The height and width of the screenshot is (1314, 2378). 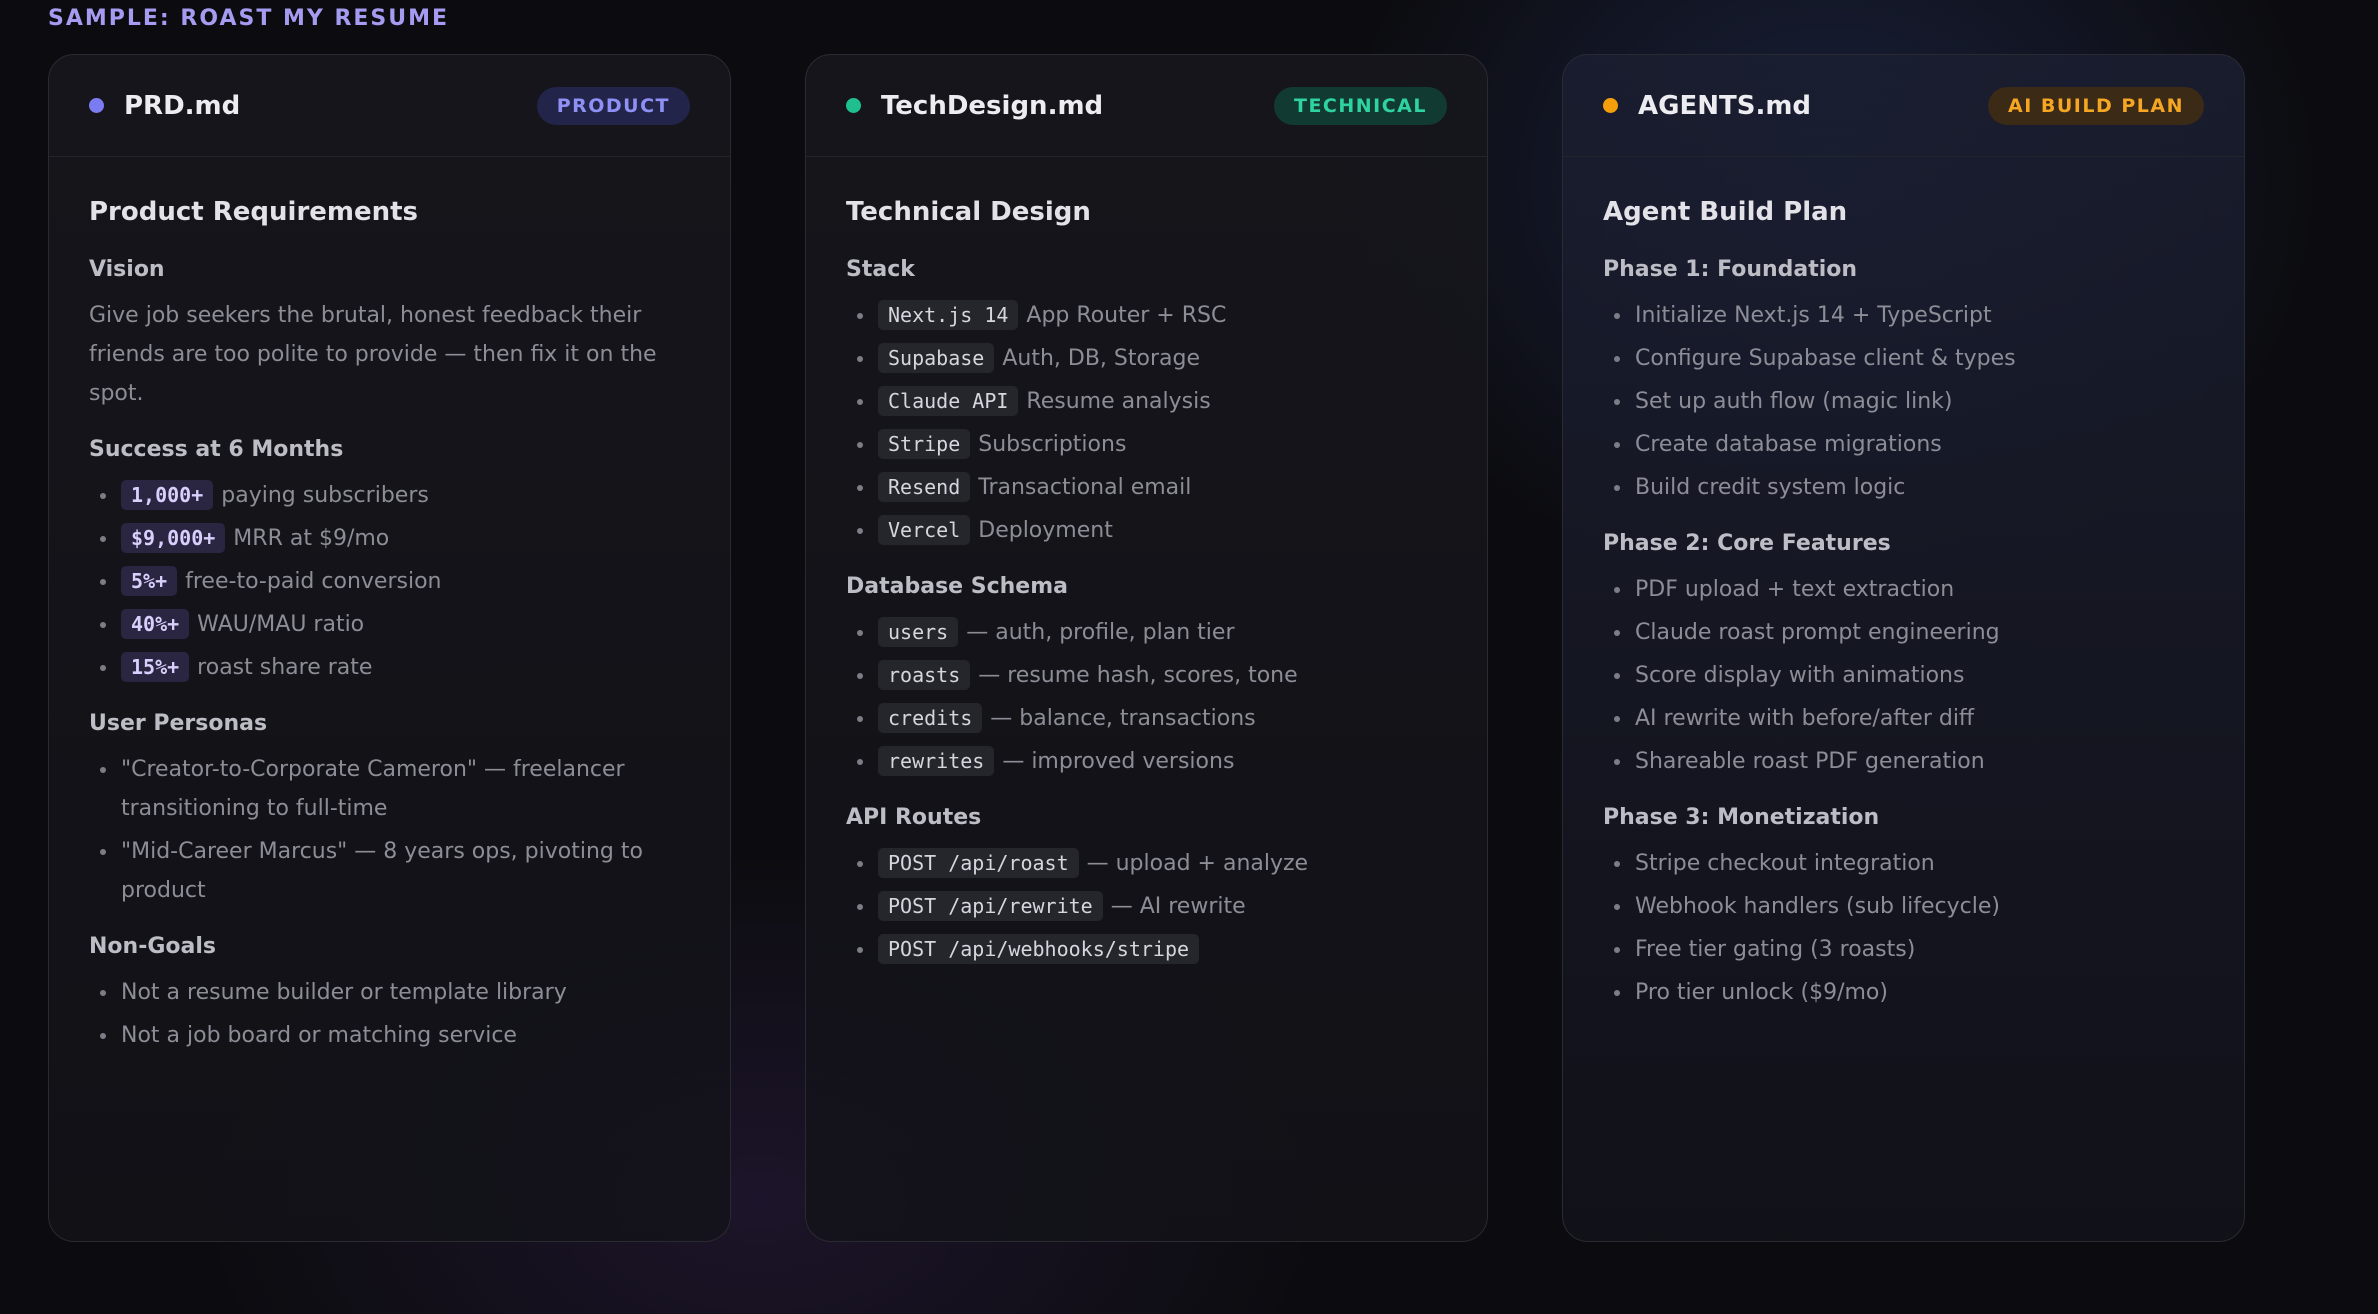 What do you see at coordinates (924, 487) in the screenshot?
I see `code-chip: Resend` at bounding box center [924, 487].